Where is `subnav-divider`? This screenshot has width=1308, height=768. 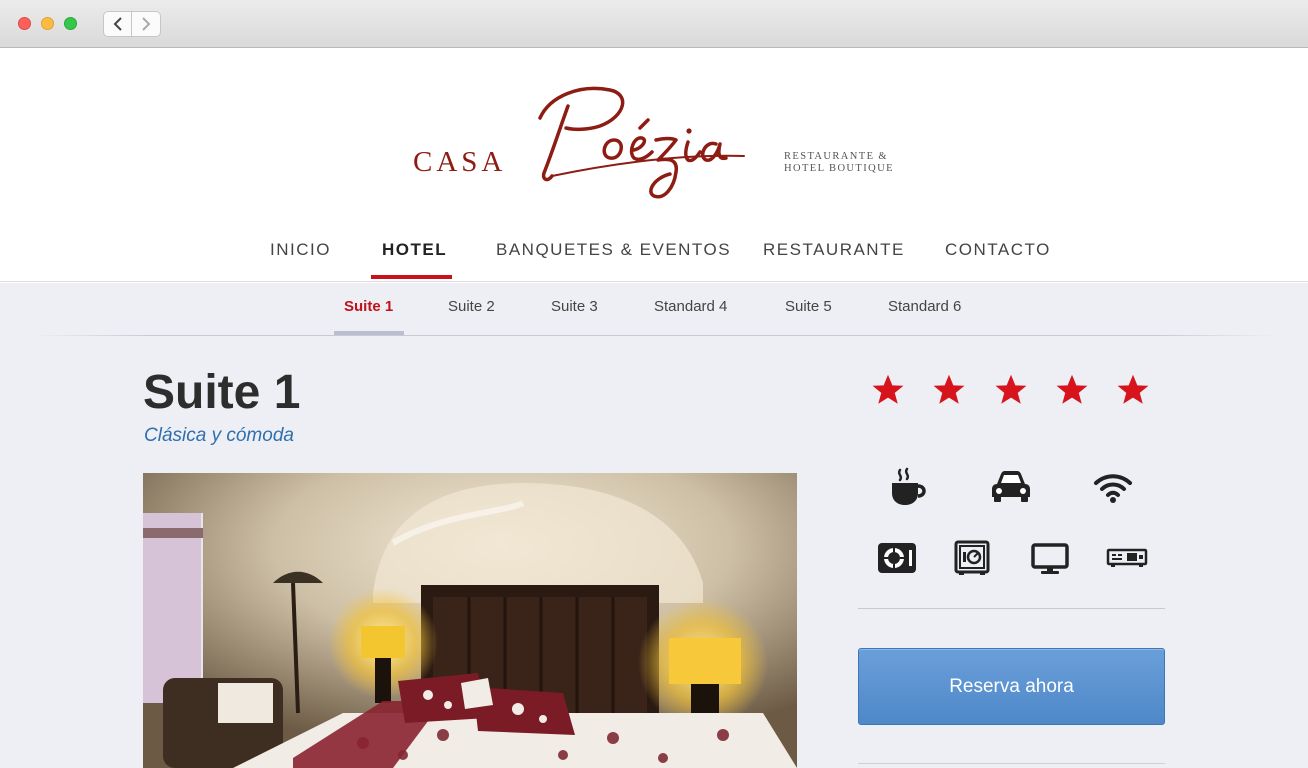 subnav-divider is located at coordinates (654, 335).